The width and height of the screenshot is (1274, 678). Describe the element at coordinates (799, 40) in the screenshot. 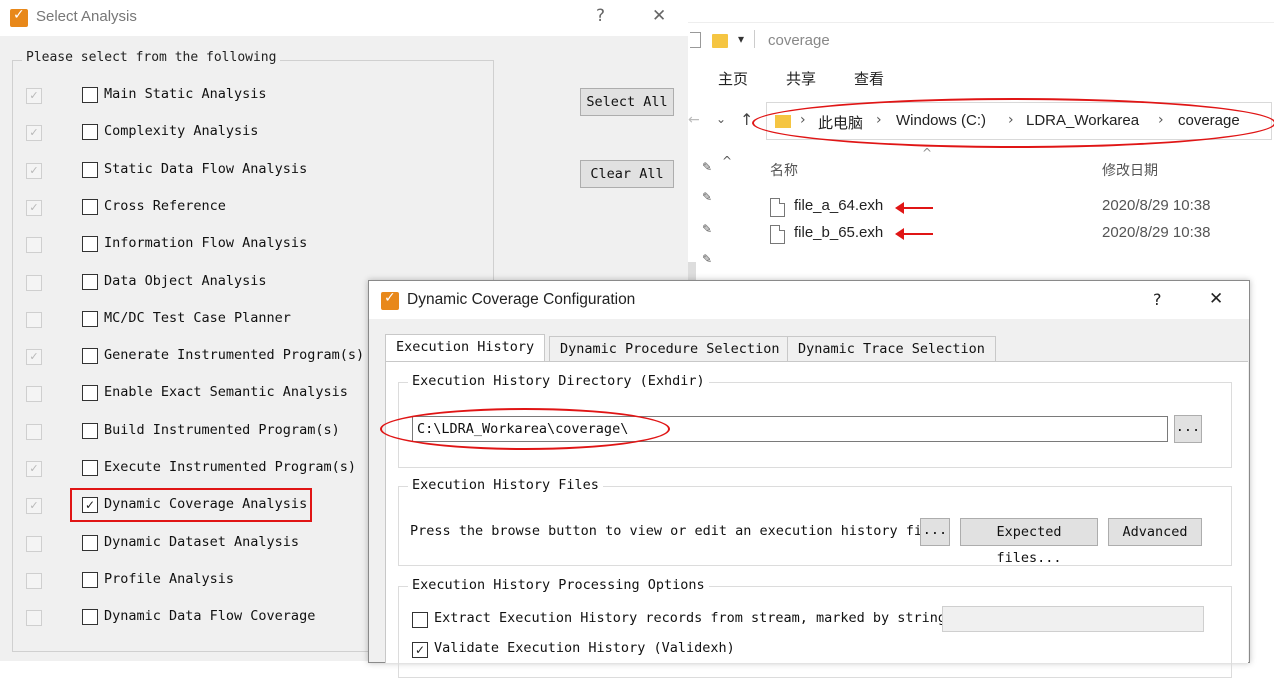

I see `explorer-title: coverage` at that location.